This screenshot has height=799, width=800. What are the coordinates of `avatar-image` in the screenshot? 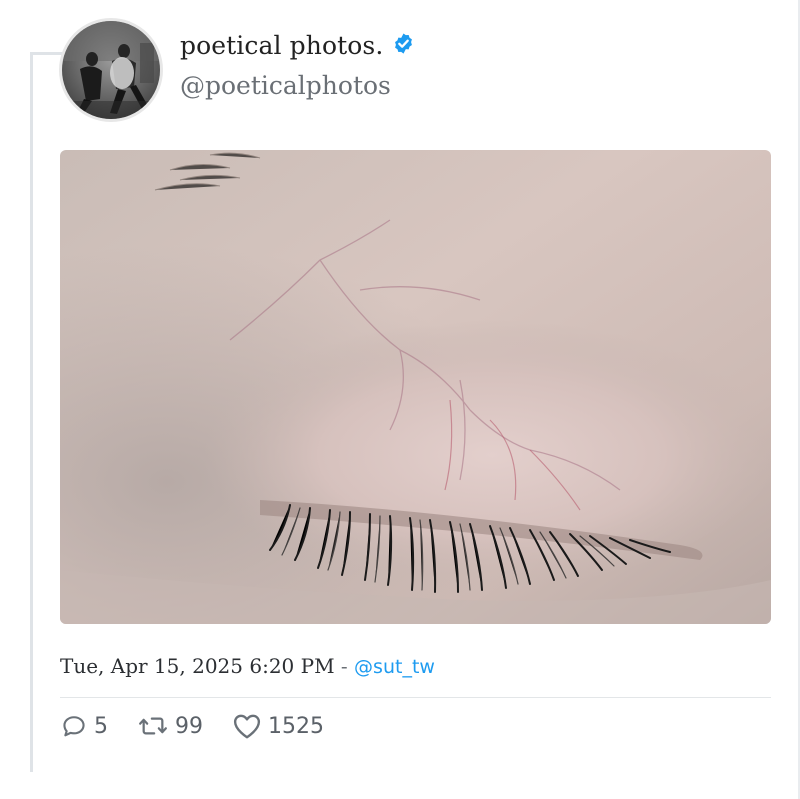 It's located at (111, 70).